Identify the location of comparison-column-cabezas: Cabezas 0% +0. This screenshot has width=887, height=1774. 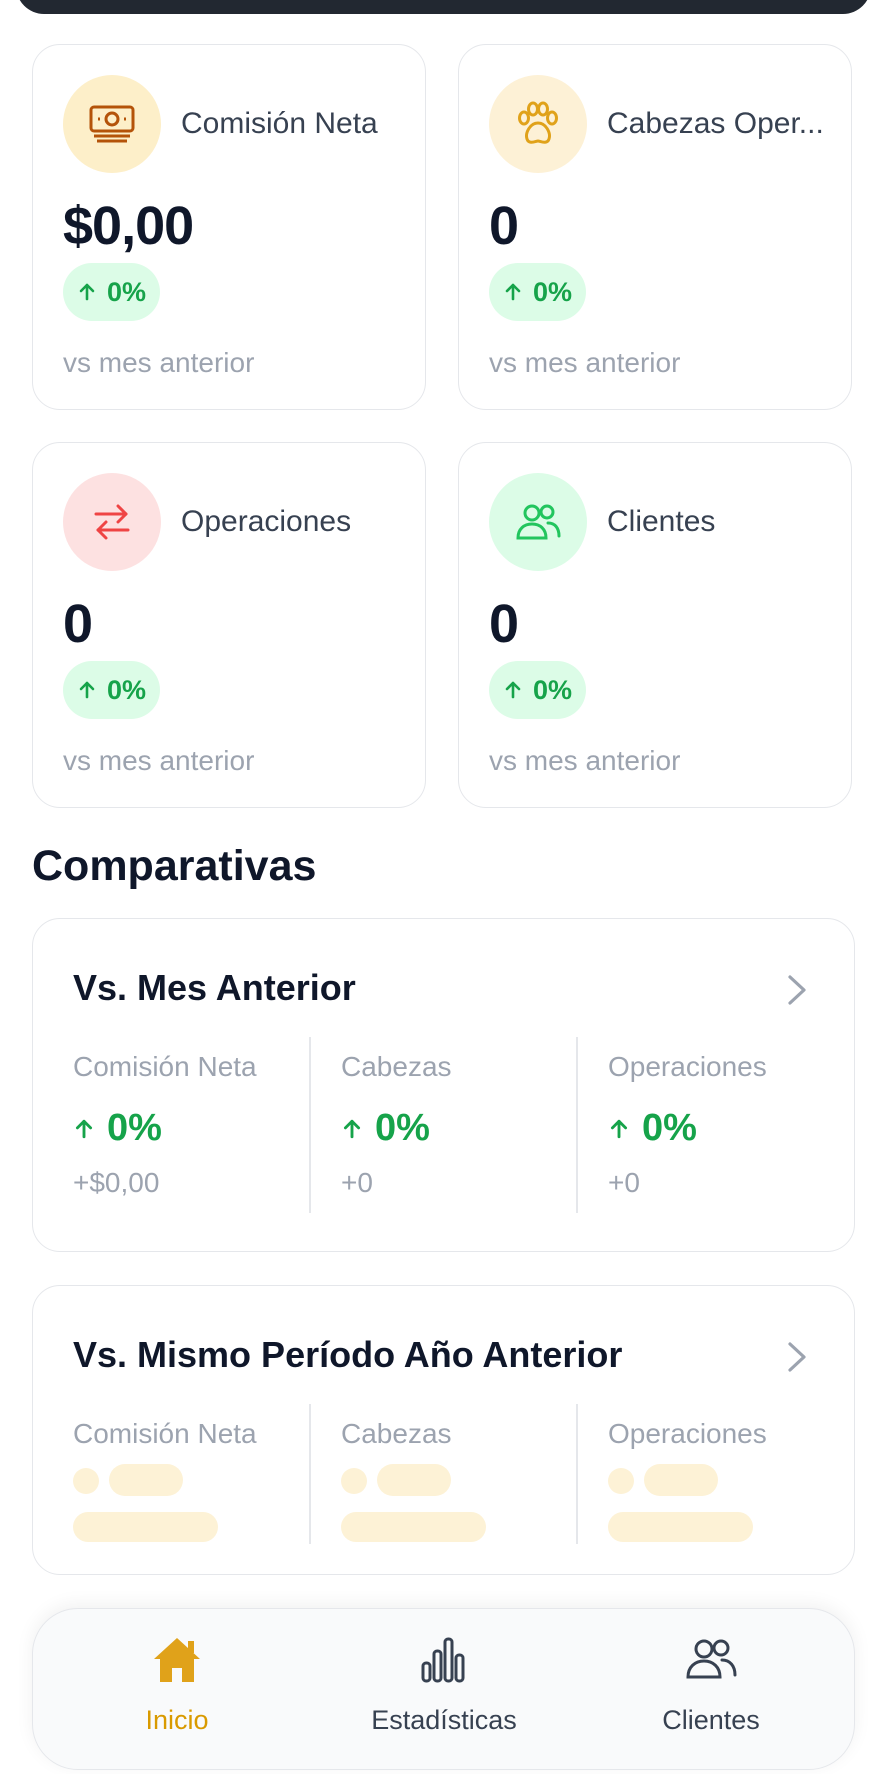
(442, 1125).